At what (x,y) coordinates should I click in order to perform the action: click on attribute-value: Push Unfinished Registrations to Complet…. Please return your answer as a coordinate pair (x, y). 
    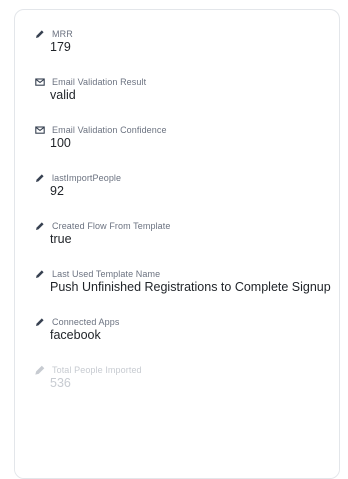
    Looking at the image, I should click on (190, 287).